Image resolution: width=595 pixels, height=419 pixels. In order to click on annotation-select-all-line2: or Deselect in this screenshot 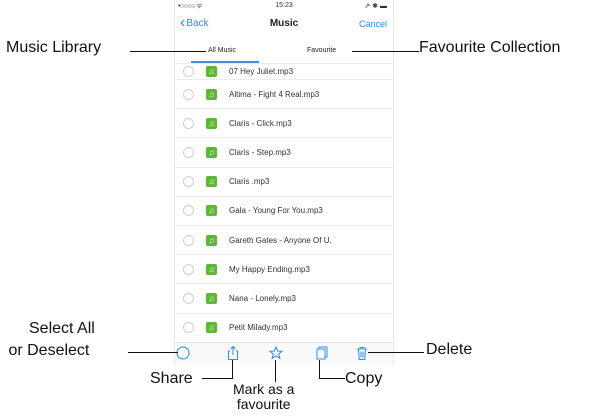, I will do `click(49, 350)`.